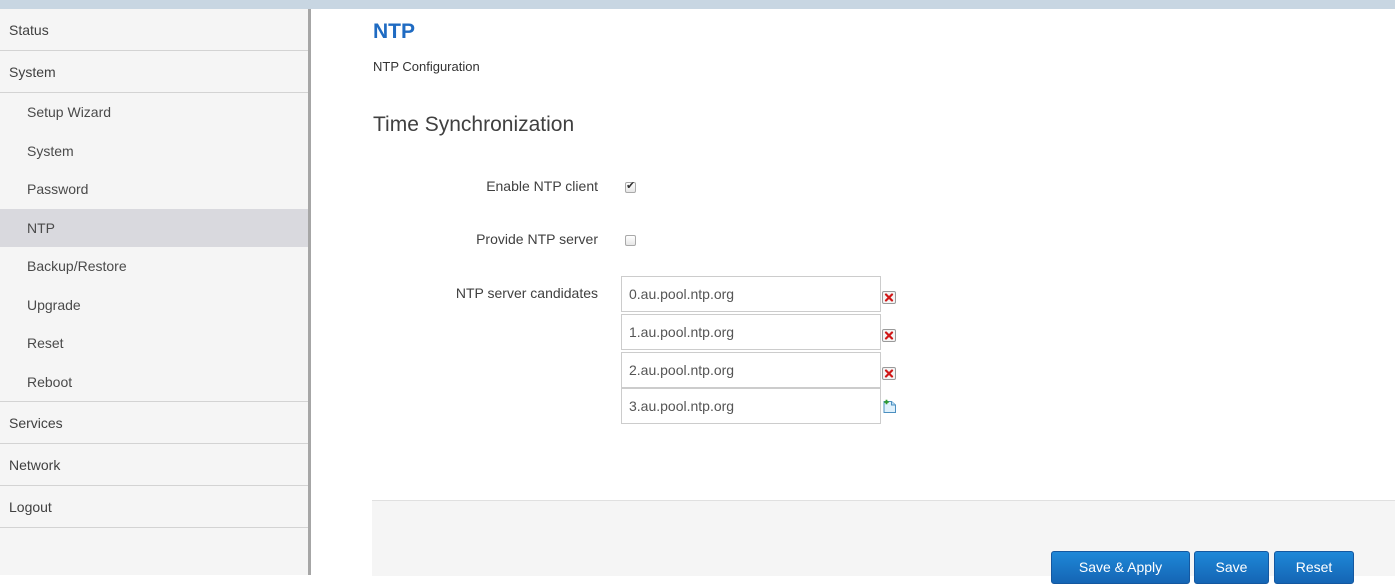  Describe the element at coordinates (751, 332) in the screenshot. I see `ntp-server-input-1: 1.au.pool.ntp.org` at that location.